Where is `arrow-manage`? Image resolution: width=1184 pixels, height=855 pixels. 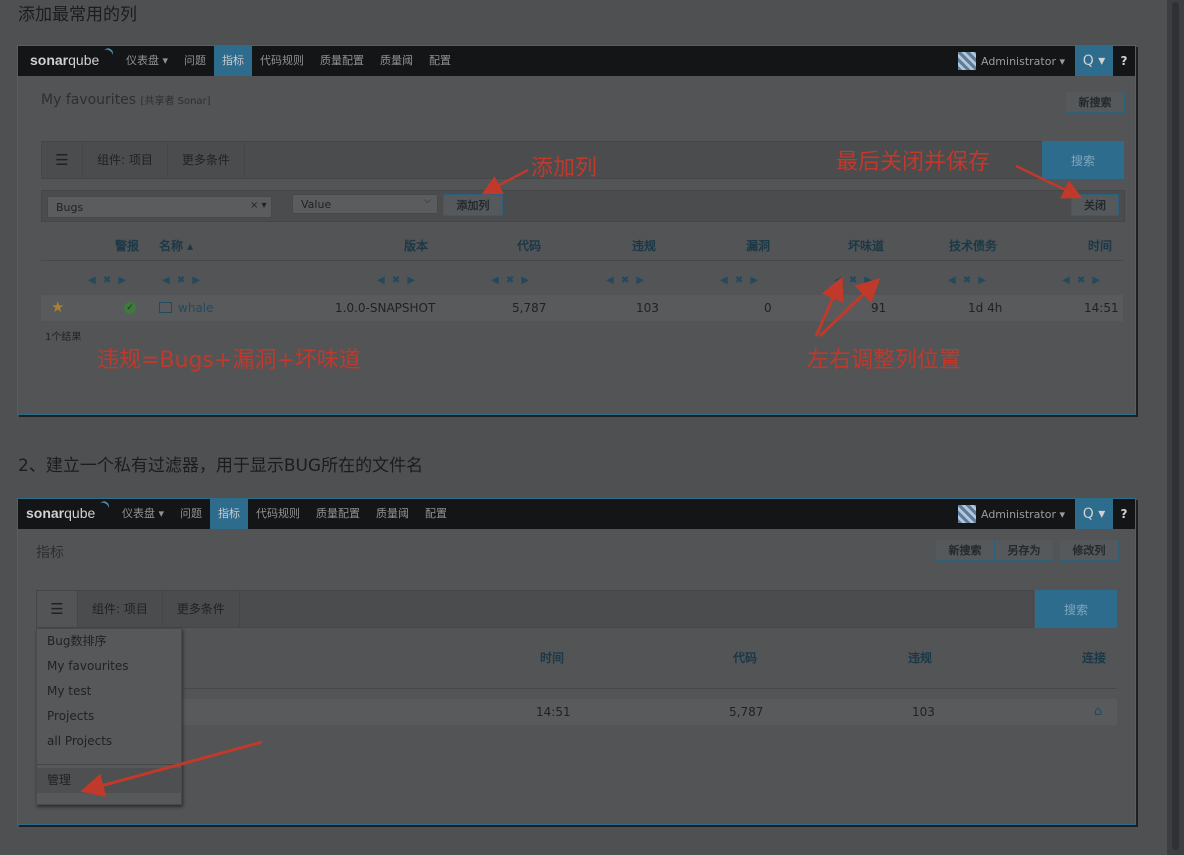
arrow-manage is located at coordinates (171, 768).